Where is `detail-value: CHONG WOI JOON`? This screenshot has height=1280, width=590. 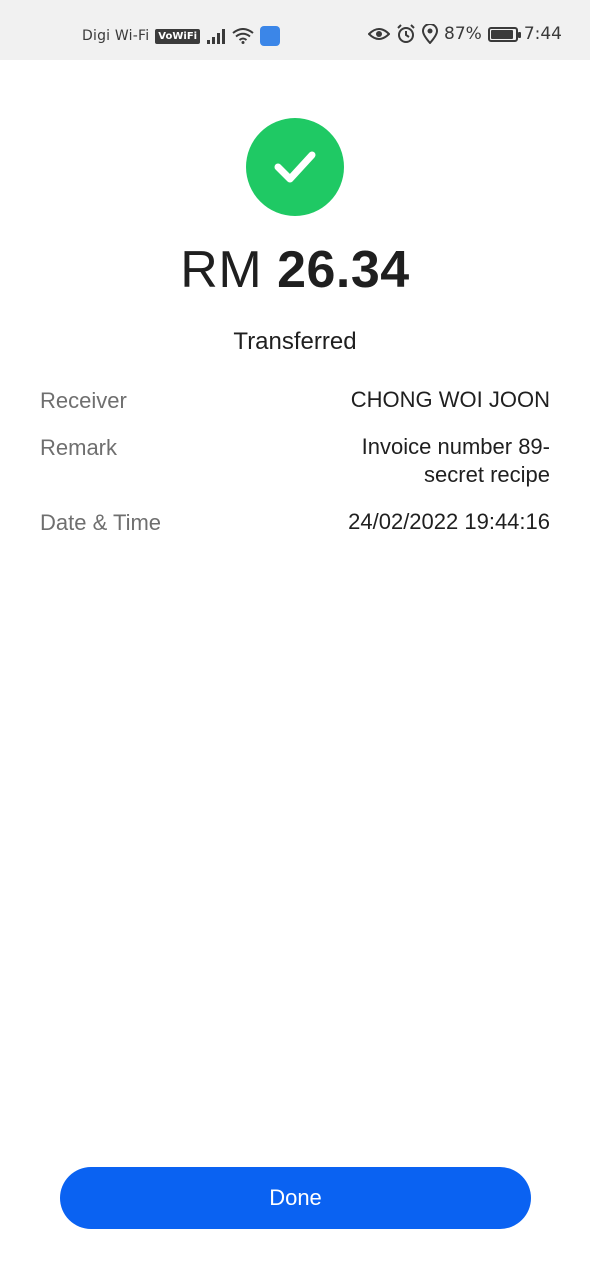 detail-value: CHONG WOI JOON is located at coordinates (450, 399).